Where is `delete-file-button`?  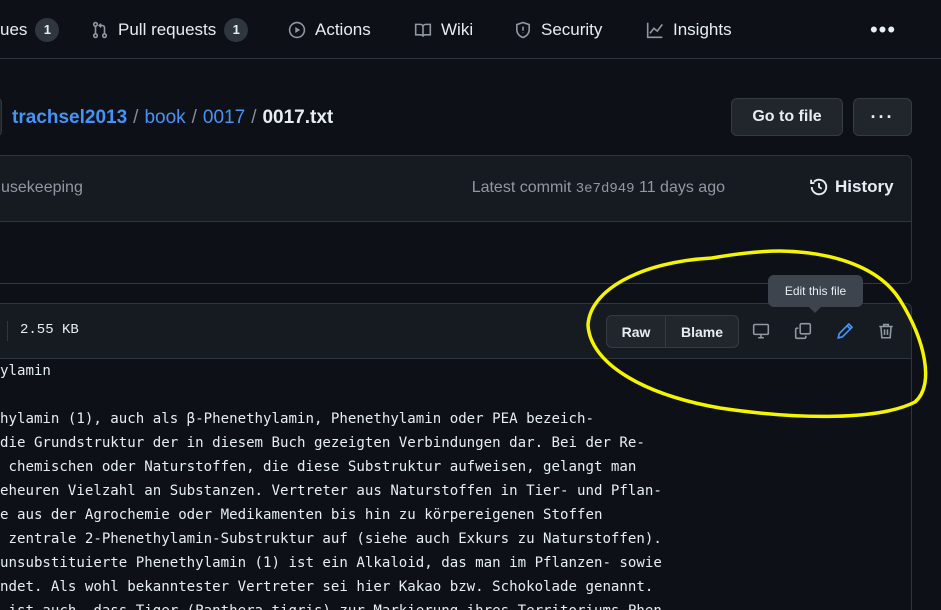
delete-file-button is located at coordinates (886, 331).